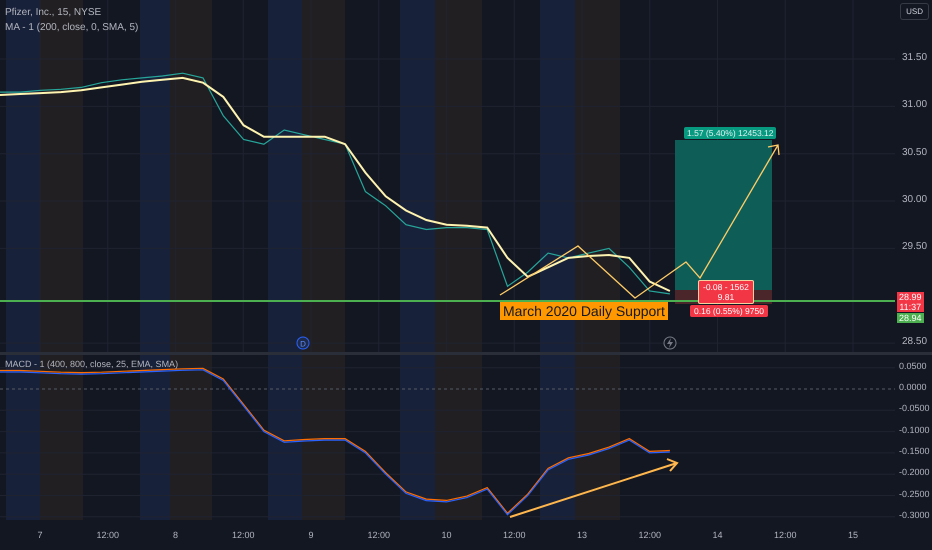  Describe the element at coordinates (670, 343) in the screenshot. I see `lightning-icon` at that location.